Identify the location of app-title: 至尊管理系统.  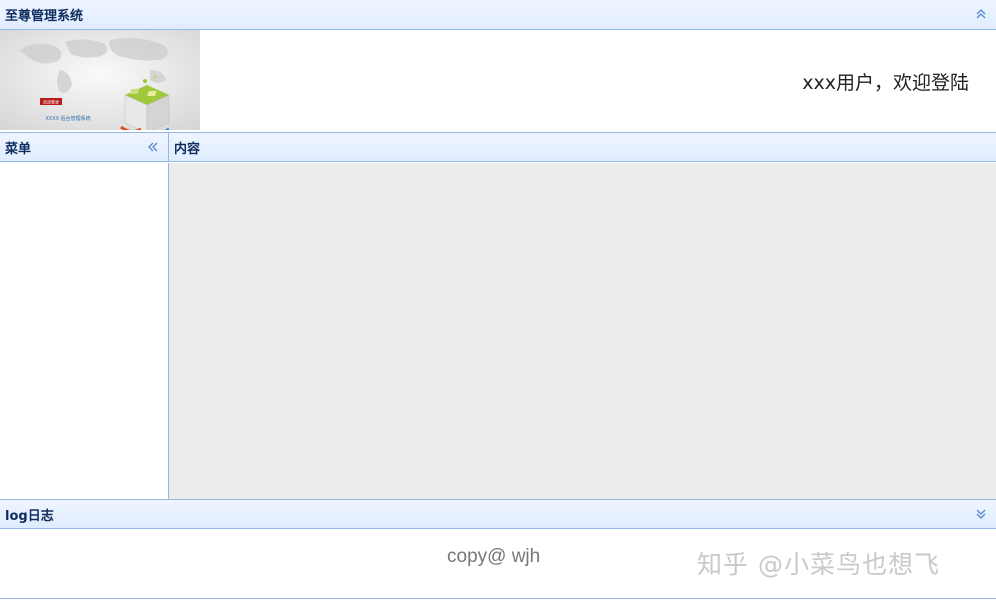
(44, 16).